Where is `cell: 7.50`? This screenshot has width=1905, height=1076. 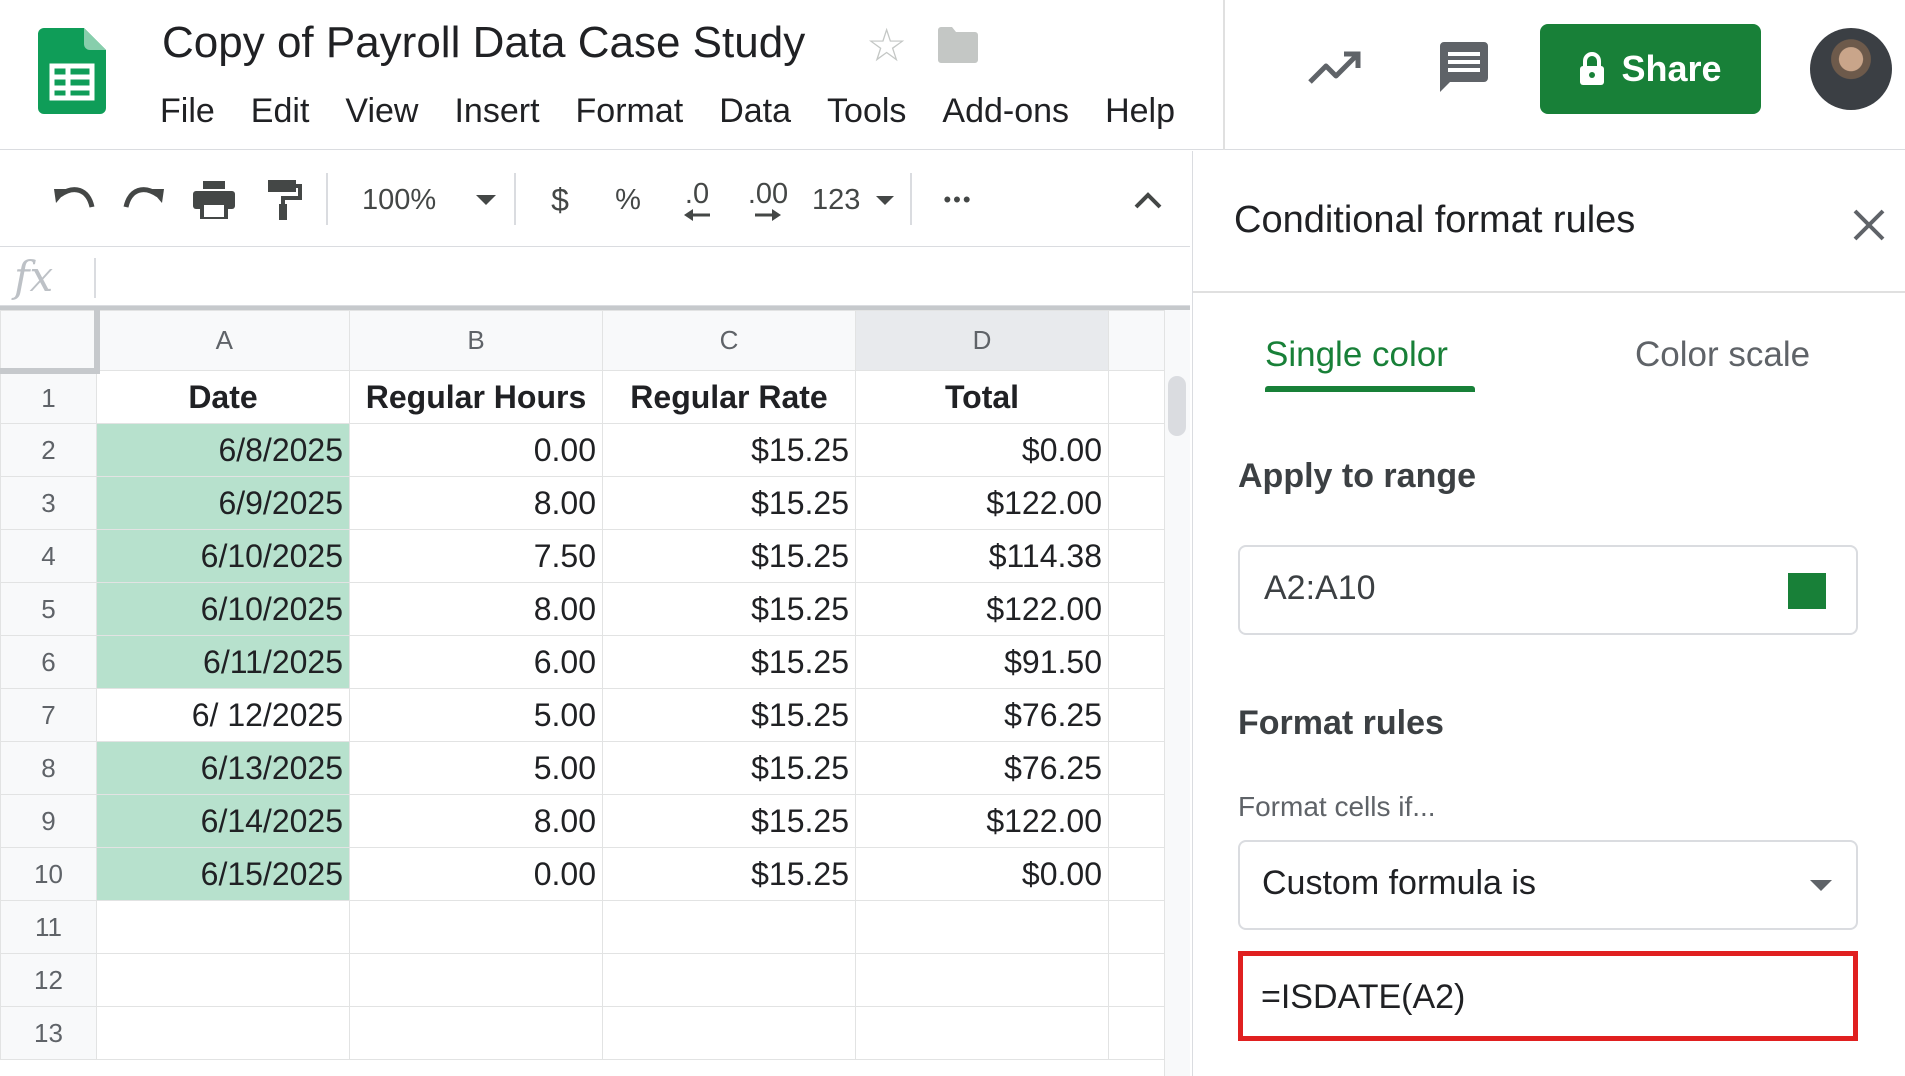 cell: 7.50 is located at coordinates (476, 556).